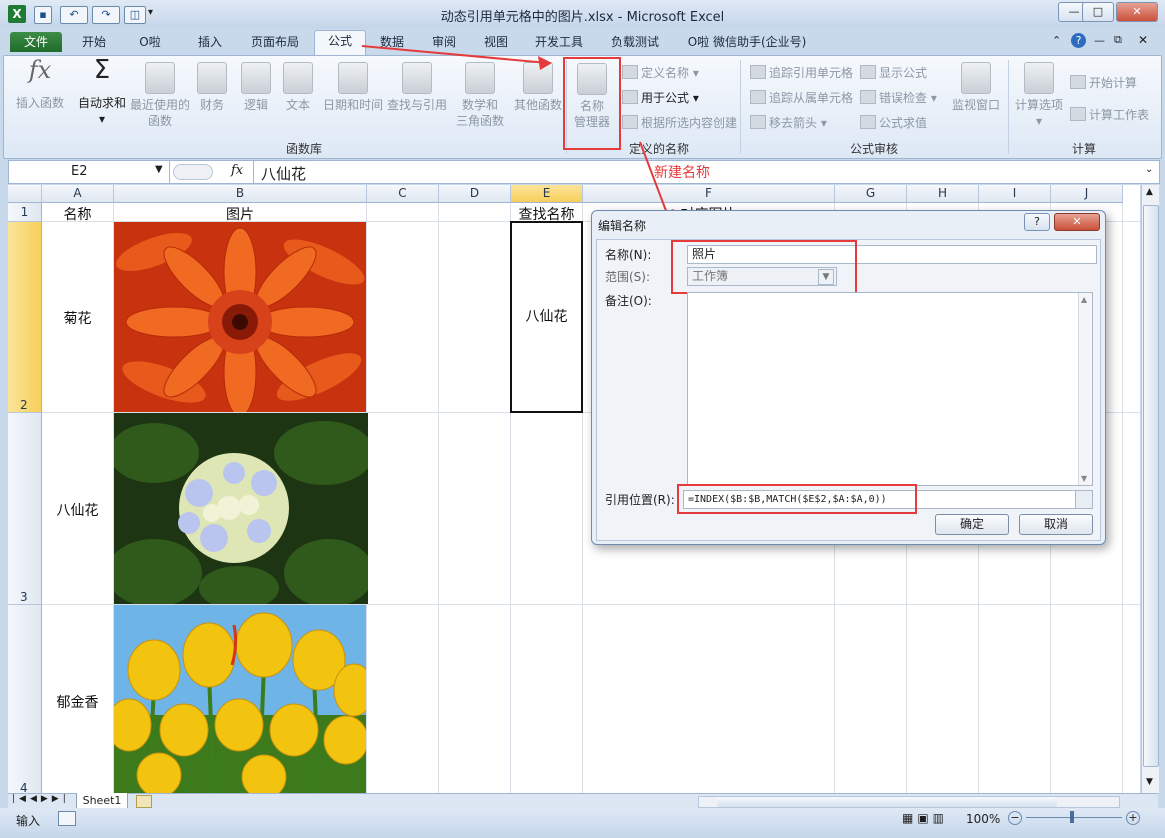 The height and width of the screenshot is (838, 1165). I want to click on view-buttons: ▦▣▥, so click(925, 818).